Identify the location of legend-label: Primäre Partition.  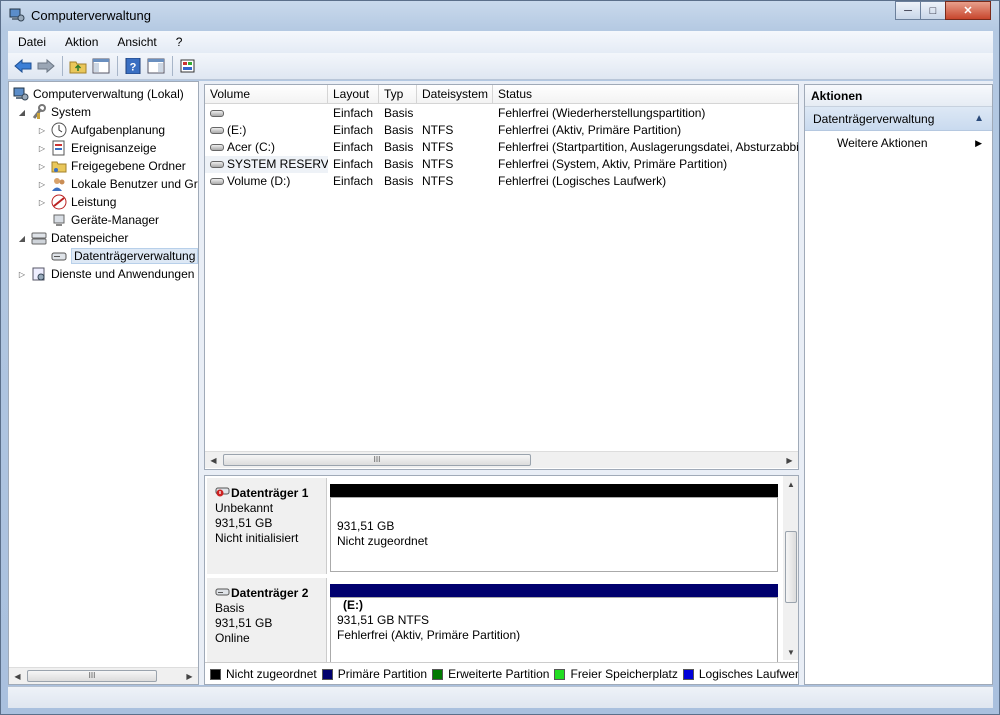
(382, 674).